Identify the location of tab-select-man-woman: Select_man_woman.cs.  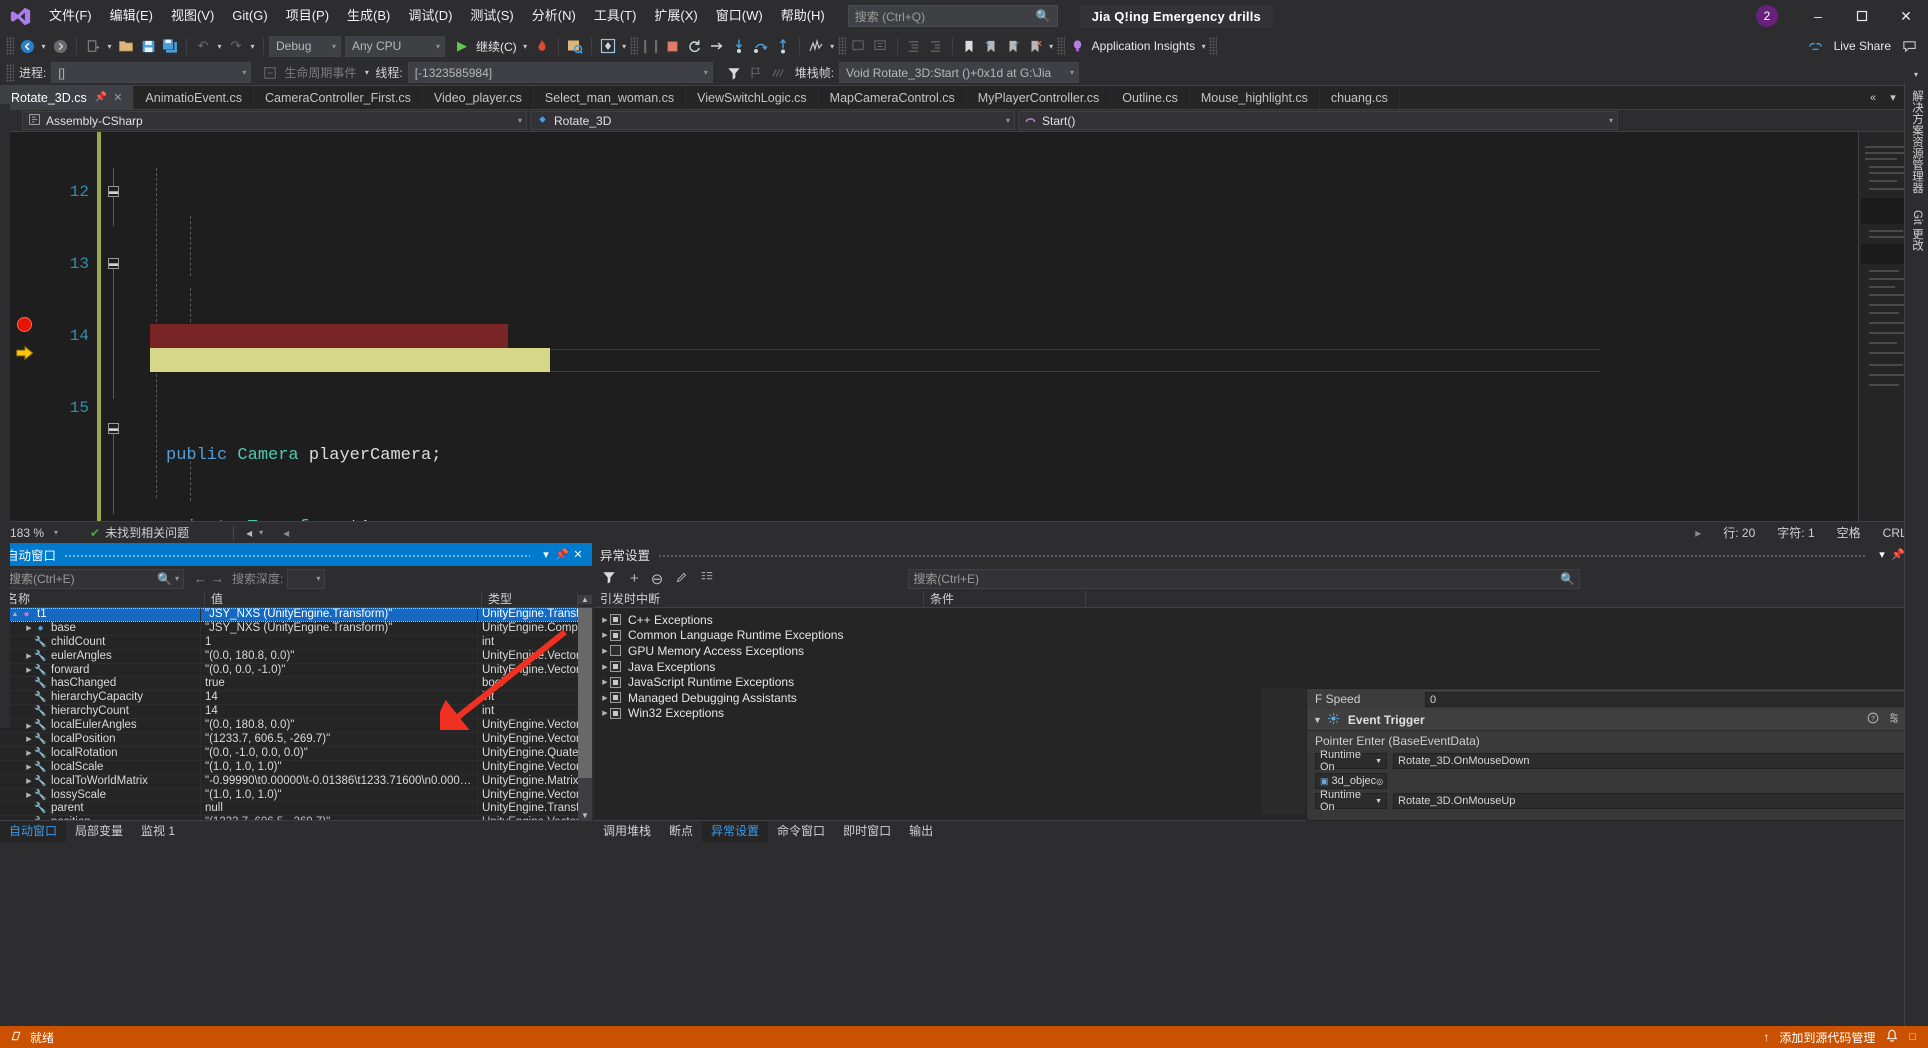
(610, 97).